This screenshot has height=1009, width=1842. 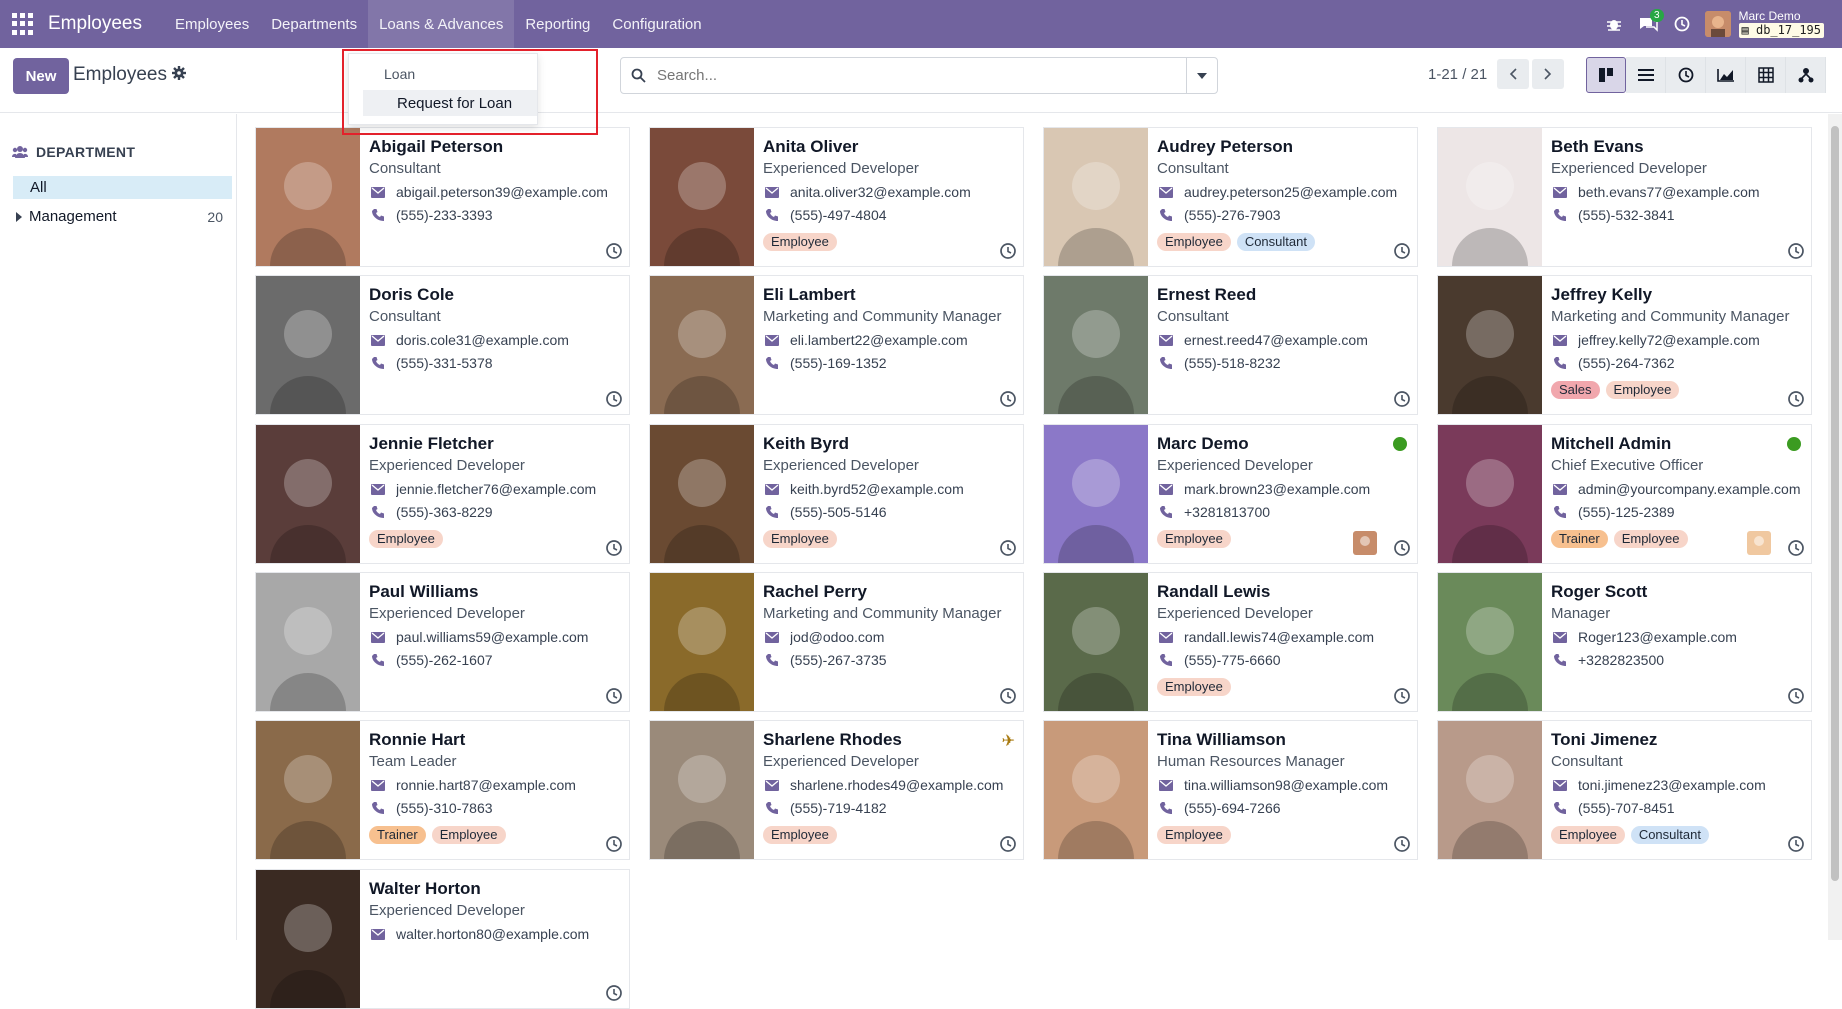 What do you see at coordinates (1548, 74) in the screenshot?
I see `pager-next-button` at bounding box center [1548, 74].